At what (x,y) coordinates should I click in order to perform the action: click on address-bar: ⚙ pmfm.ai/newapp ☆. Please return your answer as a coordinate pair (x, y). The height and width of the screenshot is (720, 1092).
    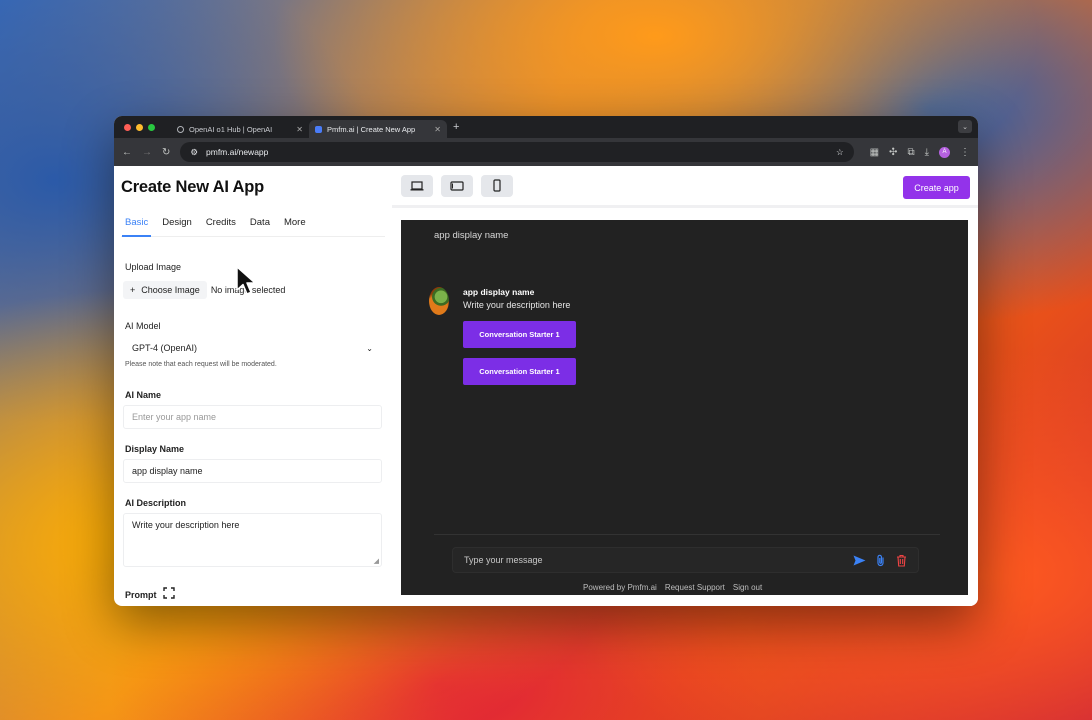
    Looking at the image, I should click on (517, 152).